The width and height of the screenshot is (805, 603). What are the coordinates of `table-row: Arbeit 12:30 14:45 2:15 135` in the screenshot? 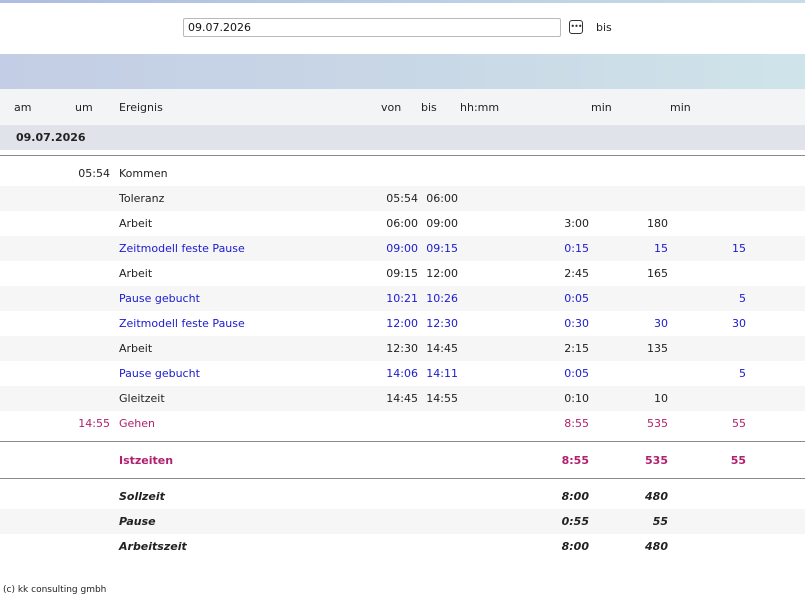 It's located at (402, 348).